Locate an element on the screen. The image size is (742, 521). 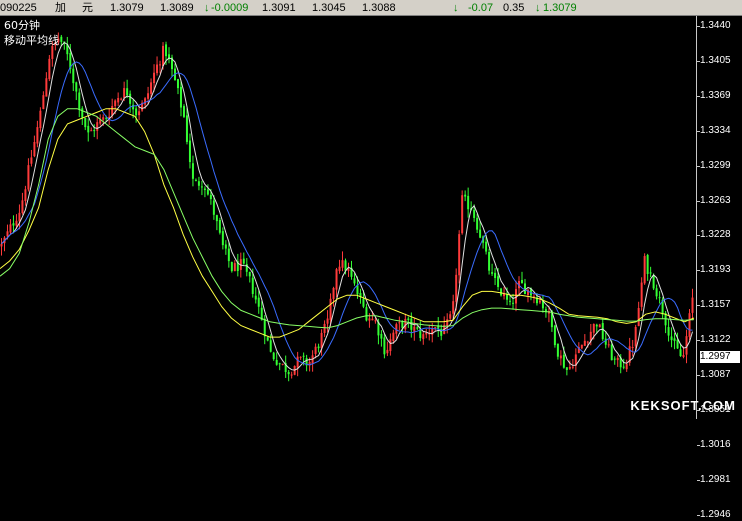
last-price: 1.3079 is located at coordinates (127, 8).